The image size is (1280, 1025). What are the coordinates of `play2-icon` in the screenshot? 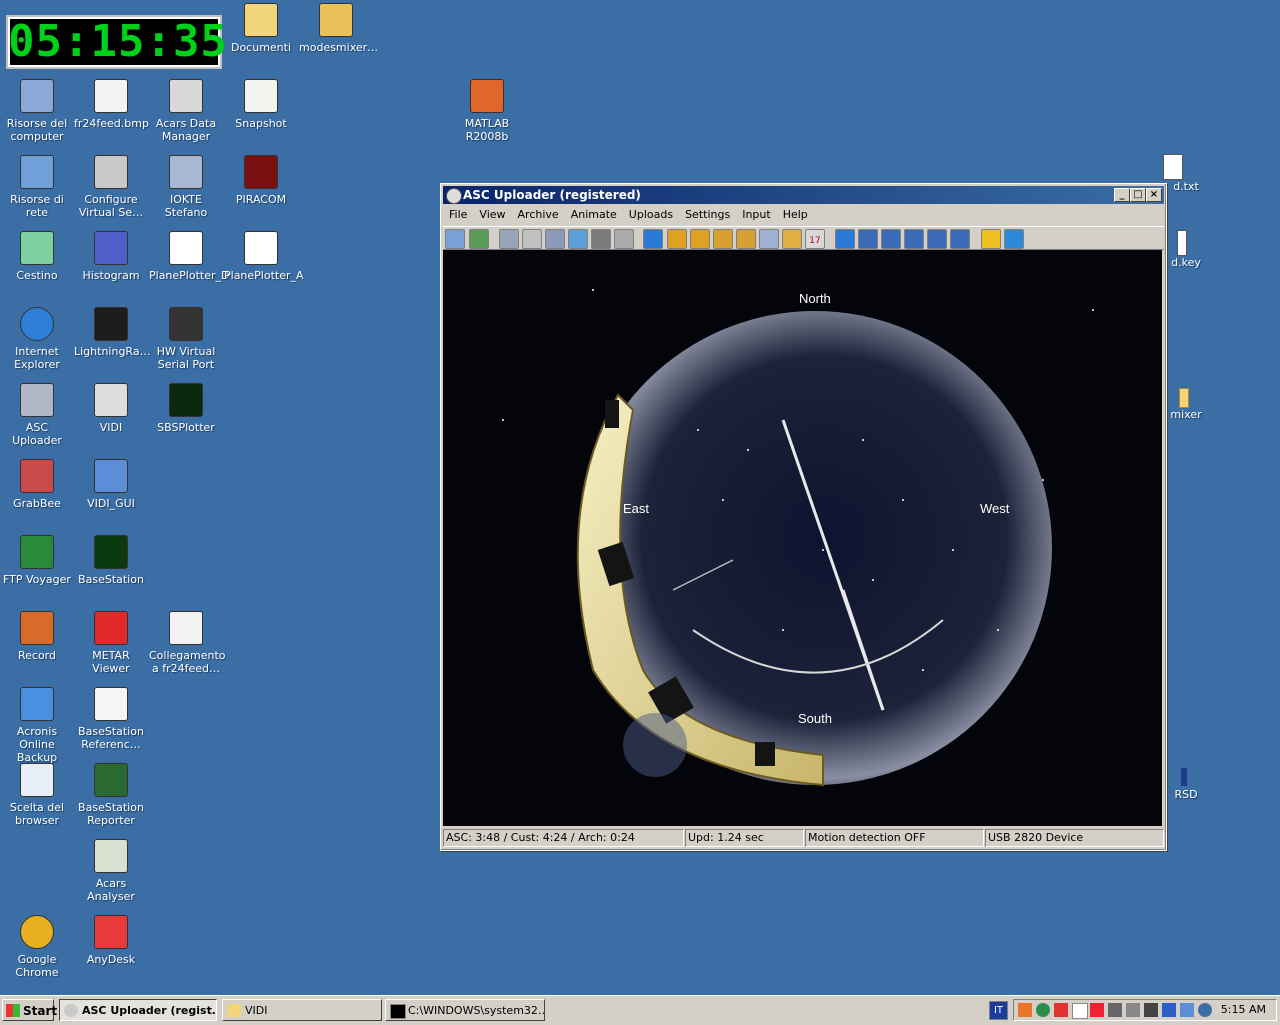 It's located at (845, 239).